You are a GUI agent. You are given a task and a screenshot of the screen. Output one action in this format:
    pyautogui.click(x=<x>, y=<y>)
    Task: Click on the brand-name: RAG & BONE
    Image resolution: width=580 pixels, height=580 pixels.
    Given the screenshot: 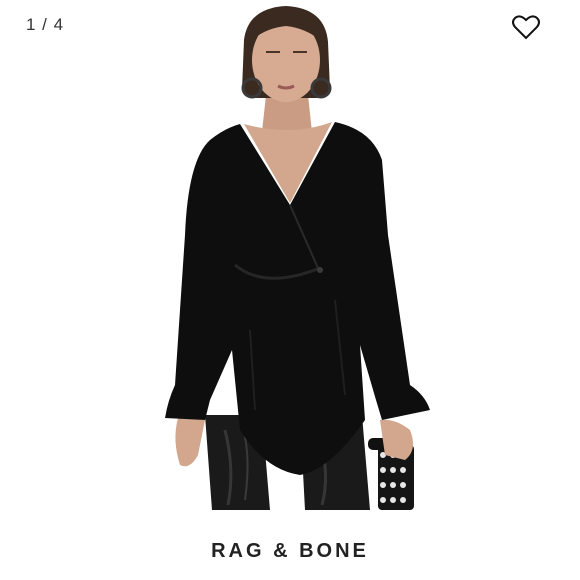 What is the action you would take?
    pyautogui.click(x=290, y=551)
    